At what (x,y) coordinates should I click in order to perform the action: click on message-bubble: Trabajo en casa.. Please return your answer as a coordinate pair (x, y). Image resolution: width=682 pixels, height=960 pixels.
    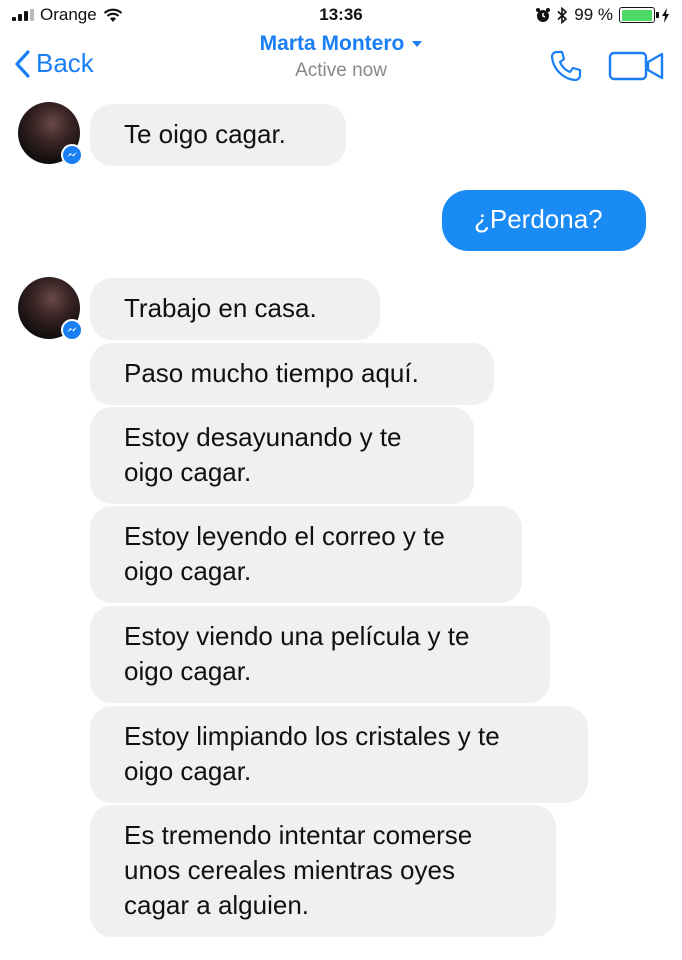
    Looking at the image, I should click on (235, 309).